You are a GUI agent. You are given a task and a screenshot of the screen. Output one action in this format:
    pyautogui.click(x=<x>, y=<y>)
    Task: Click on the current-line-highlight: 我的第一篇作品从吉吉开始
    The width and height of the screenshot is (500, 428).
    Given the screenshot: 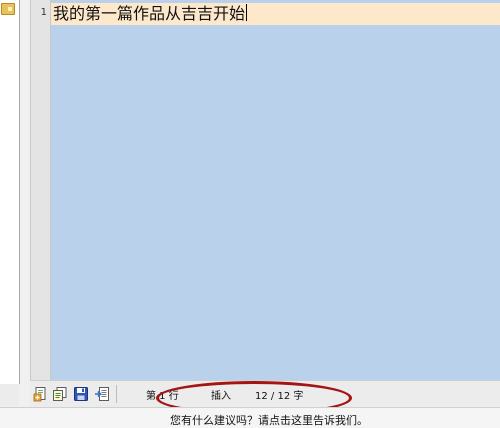 What is the action you would take?
    pyautogui.click(x=275, y=14)
    